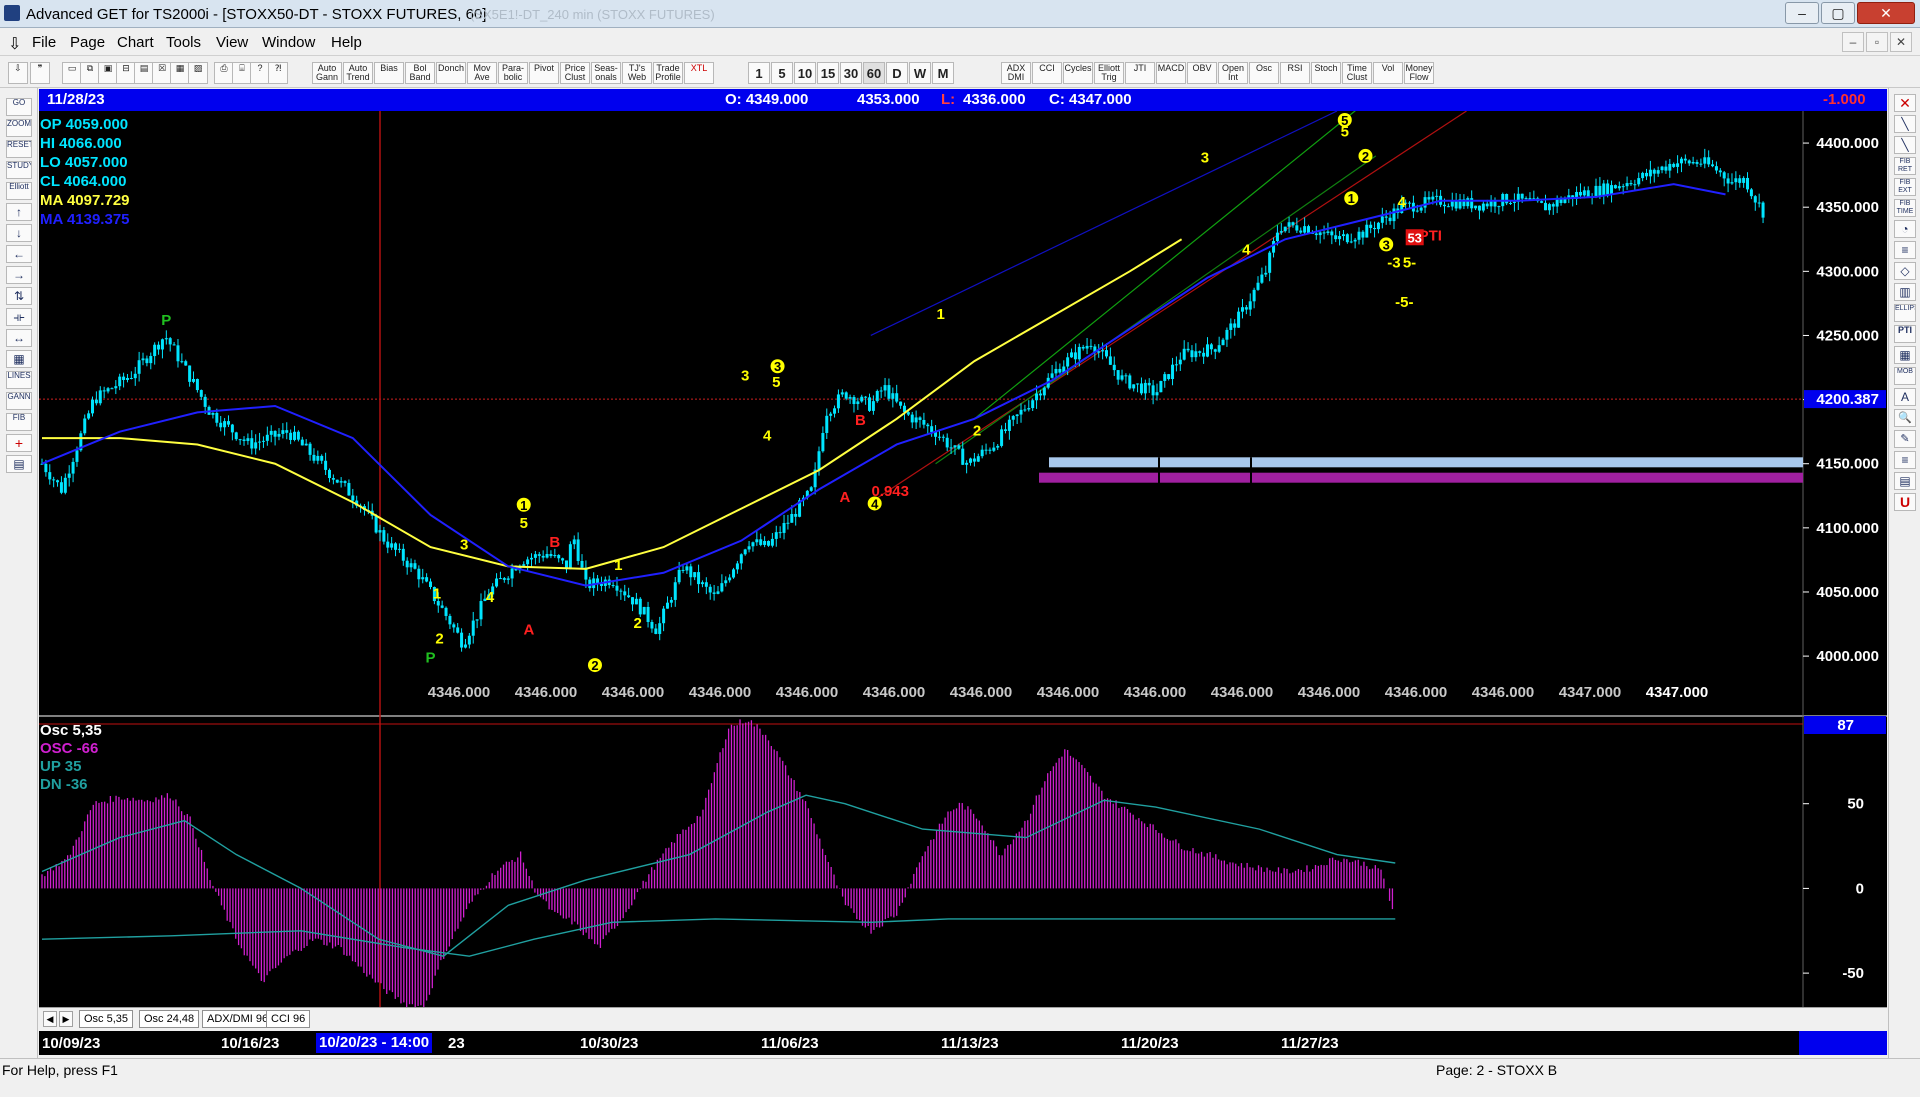 Image resolution: width=1920 pixels, height=1097 pixels. I want to click on study-auto-gann-button: Auto Gann, so click(327, 73).